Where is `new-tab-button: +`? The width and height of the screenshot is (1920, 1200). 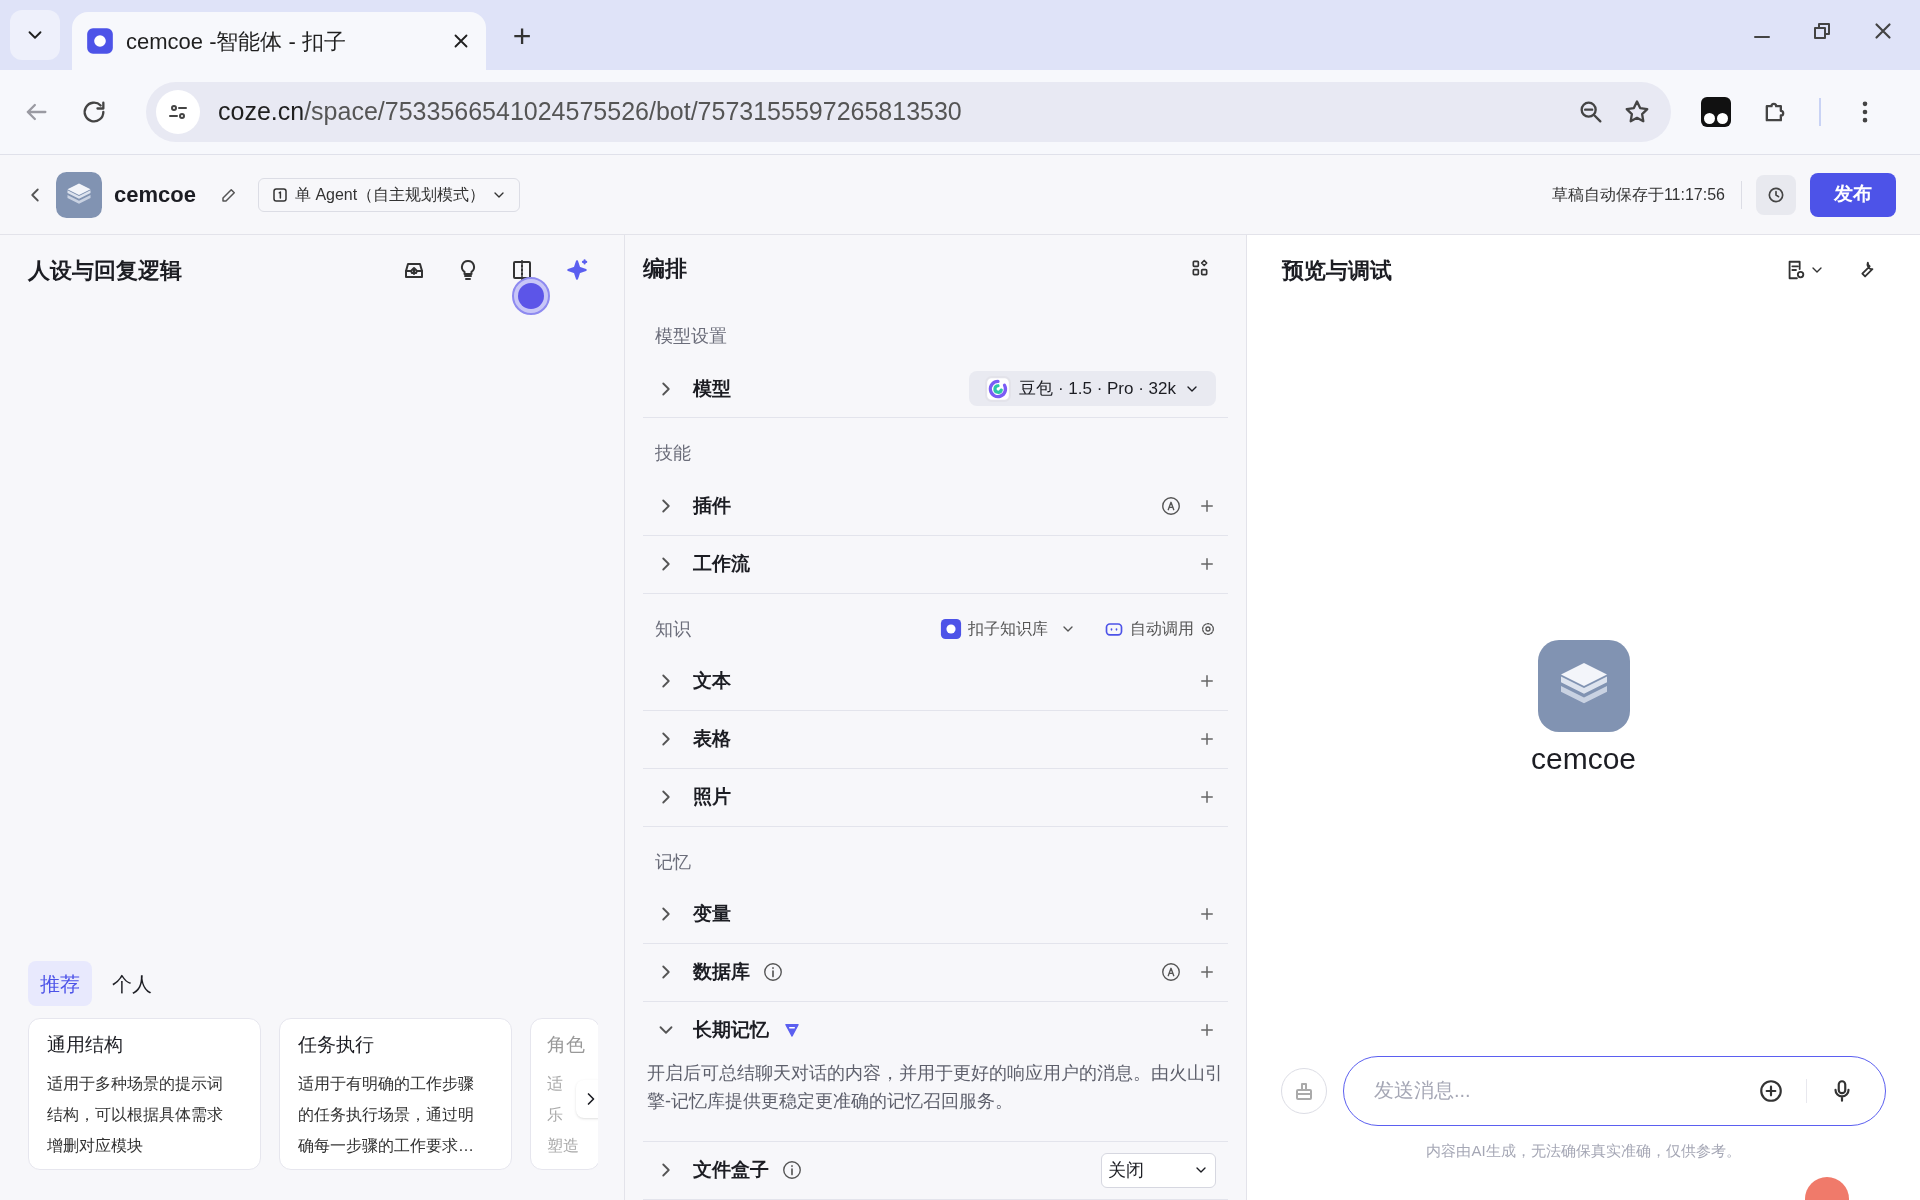 new-tab-button: + is located at coordinates (522, 36).